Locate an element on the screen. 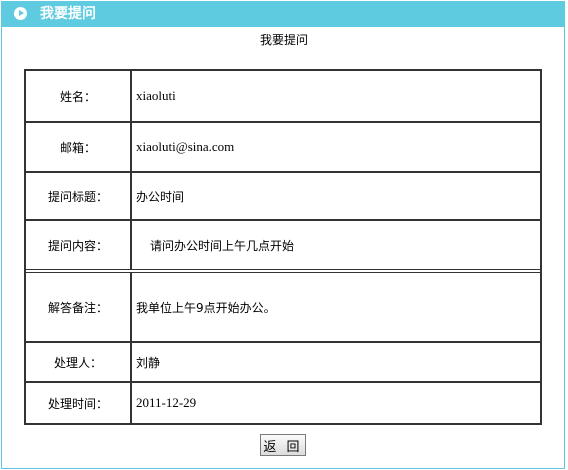 This screenshot has width=568, height=470. name-value: xiaoluti is located at coordinates (156, 95).